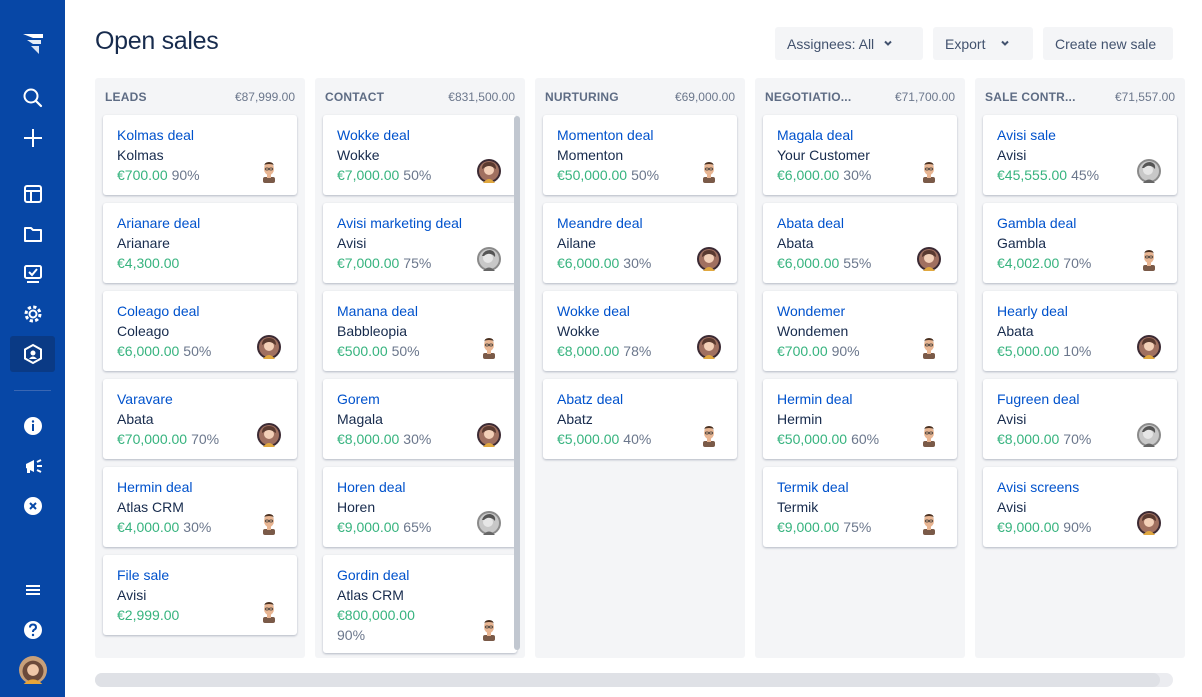 The image size is (1202, 697). I want to click on deal-probability: 55%, so click(857, 263).